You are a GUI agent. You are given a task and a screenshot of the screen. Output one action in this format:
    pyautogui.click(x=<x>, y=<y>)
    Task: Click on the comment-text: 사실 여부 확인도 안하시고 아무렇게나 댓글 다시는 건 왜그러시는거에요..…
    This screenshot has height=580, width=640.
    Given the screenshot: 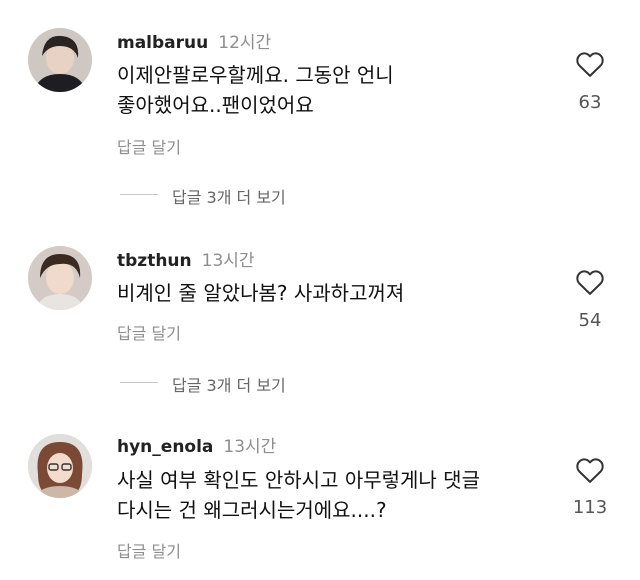 What is the action you would take?
    pyautogui.click(x=337, y=495)
    